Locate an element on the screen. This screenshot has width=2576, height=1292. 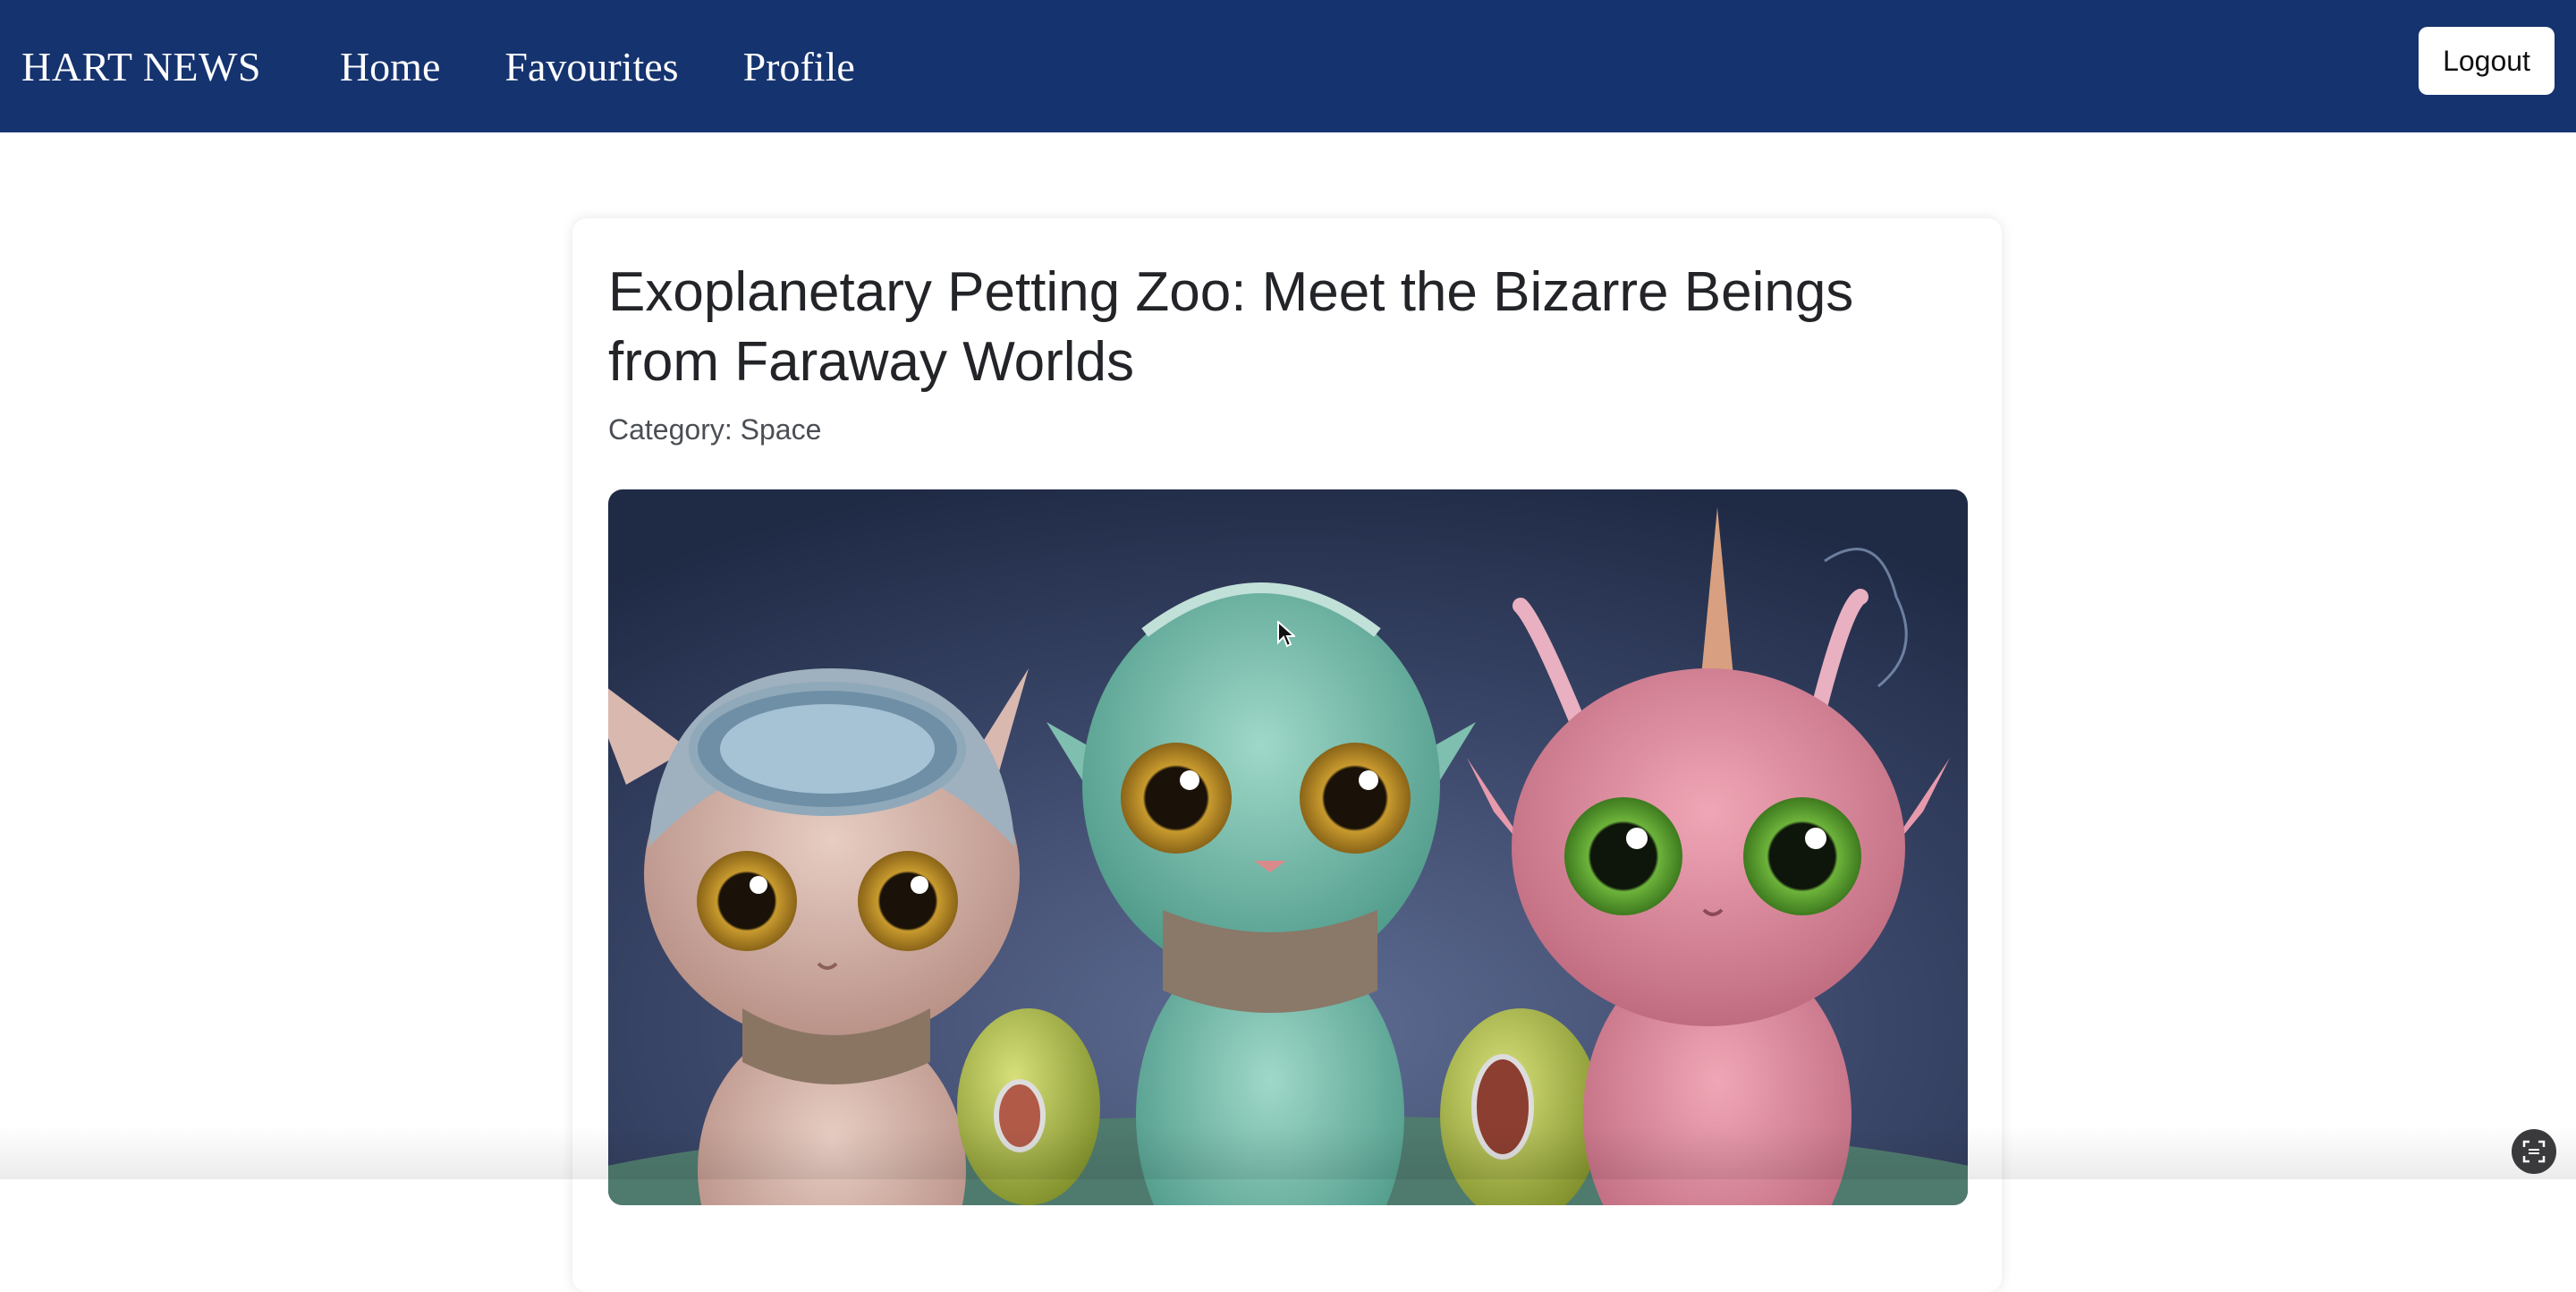
screen-capture-icon is located at coordinates (2534, 1151).